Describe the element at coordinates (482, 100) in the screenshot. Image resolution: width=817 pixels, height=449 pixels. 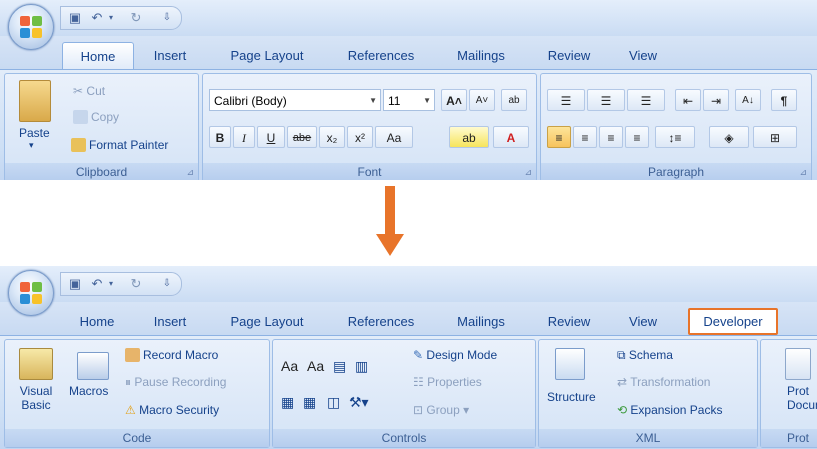
I see `shrink-font-icon: A˅` at that location.